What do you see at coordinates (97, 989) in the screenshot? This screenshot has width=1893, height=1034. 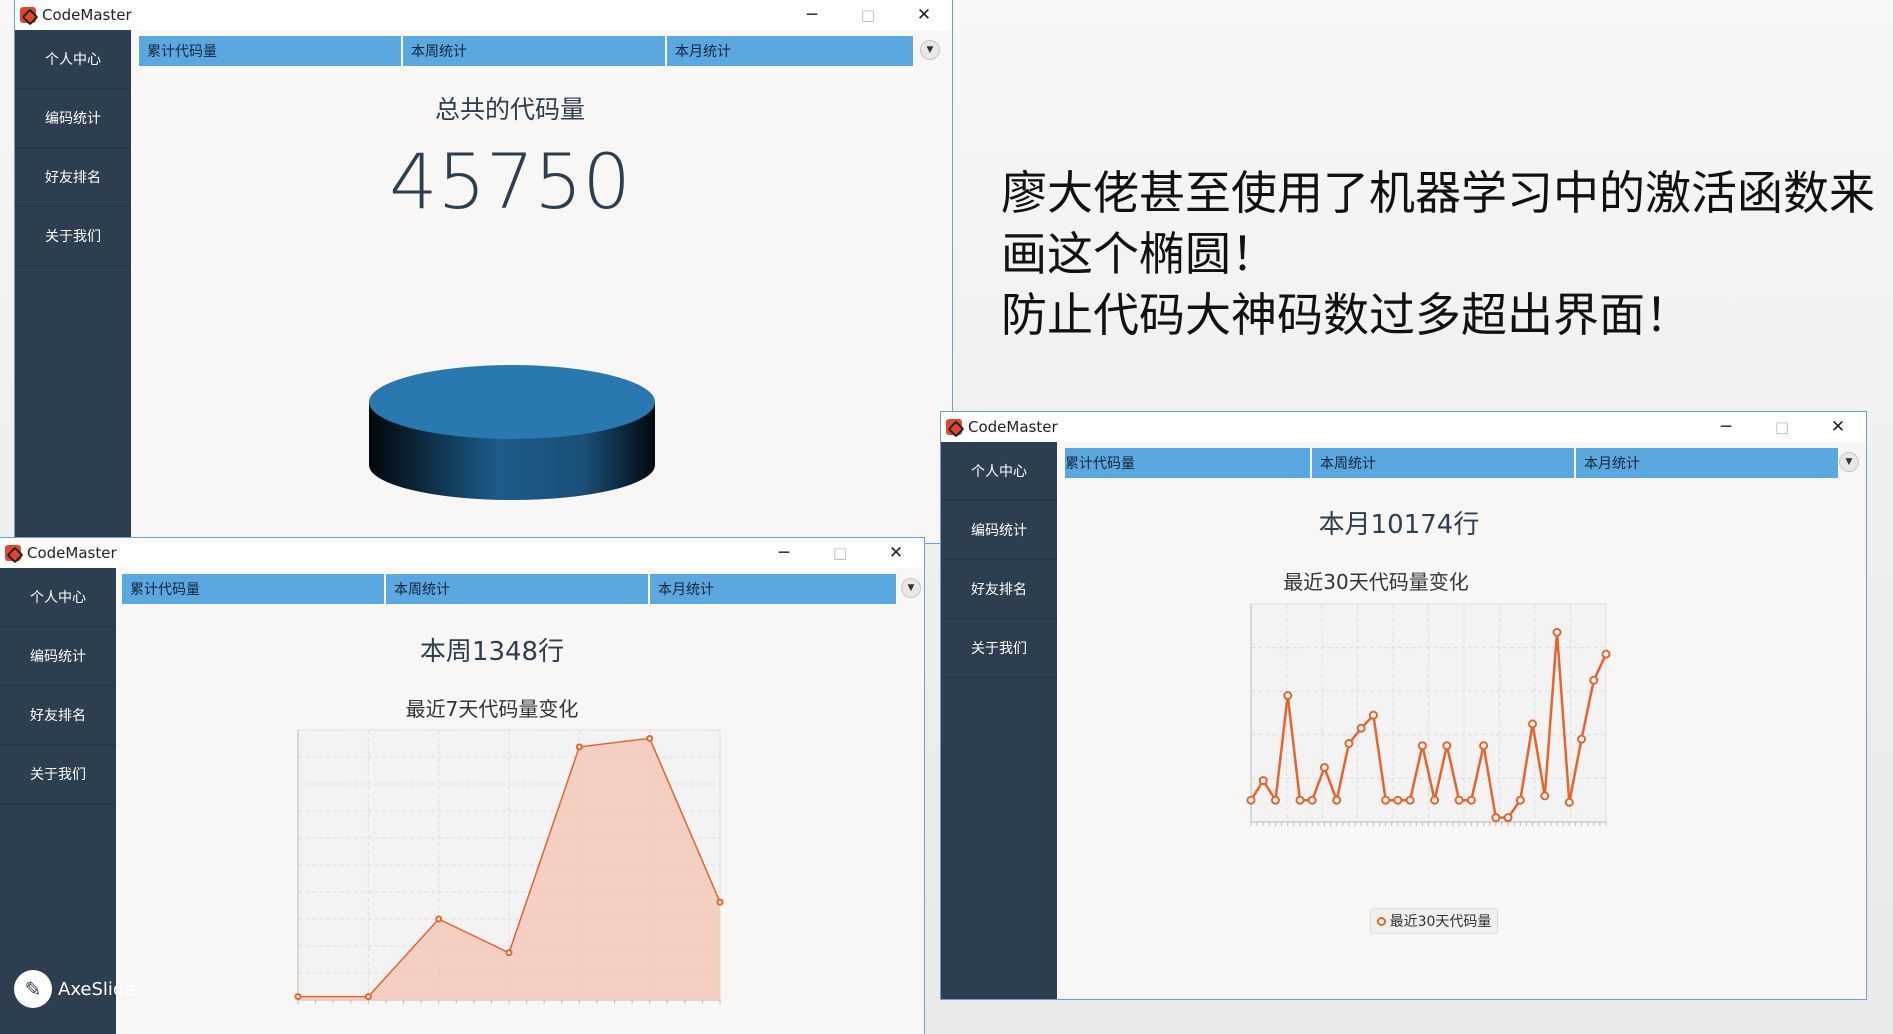 I see `watermark-text: AxeSlide` at bounding box center [97, 989].